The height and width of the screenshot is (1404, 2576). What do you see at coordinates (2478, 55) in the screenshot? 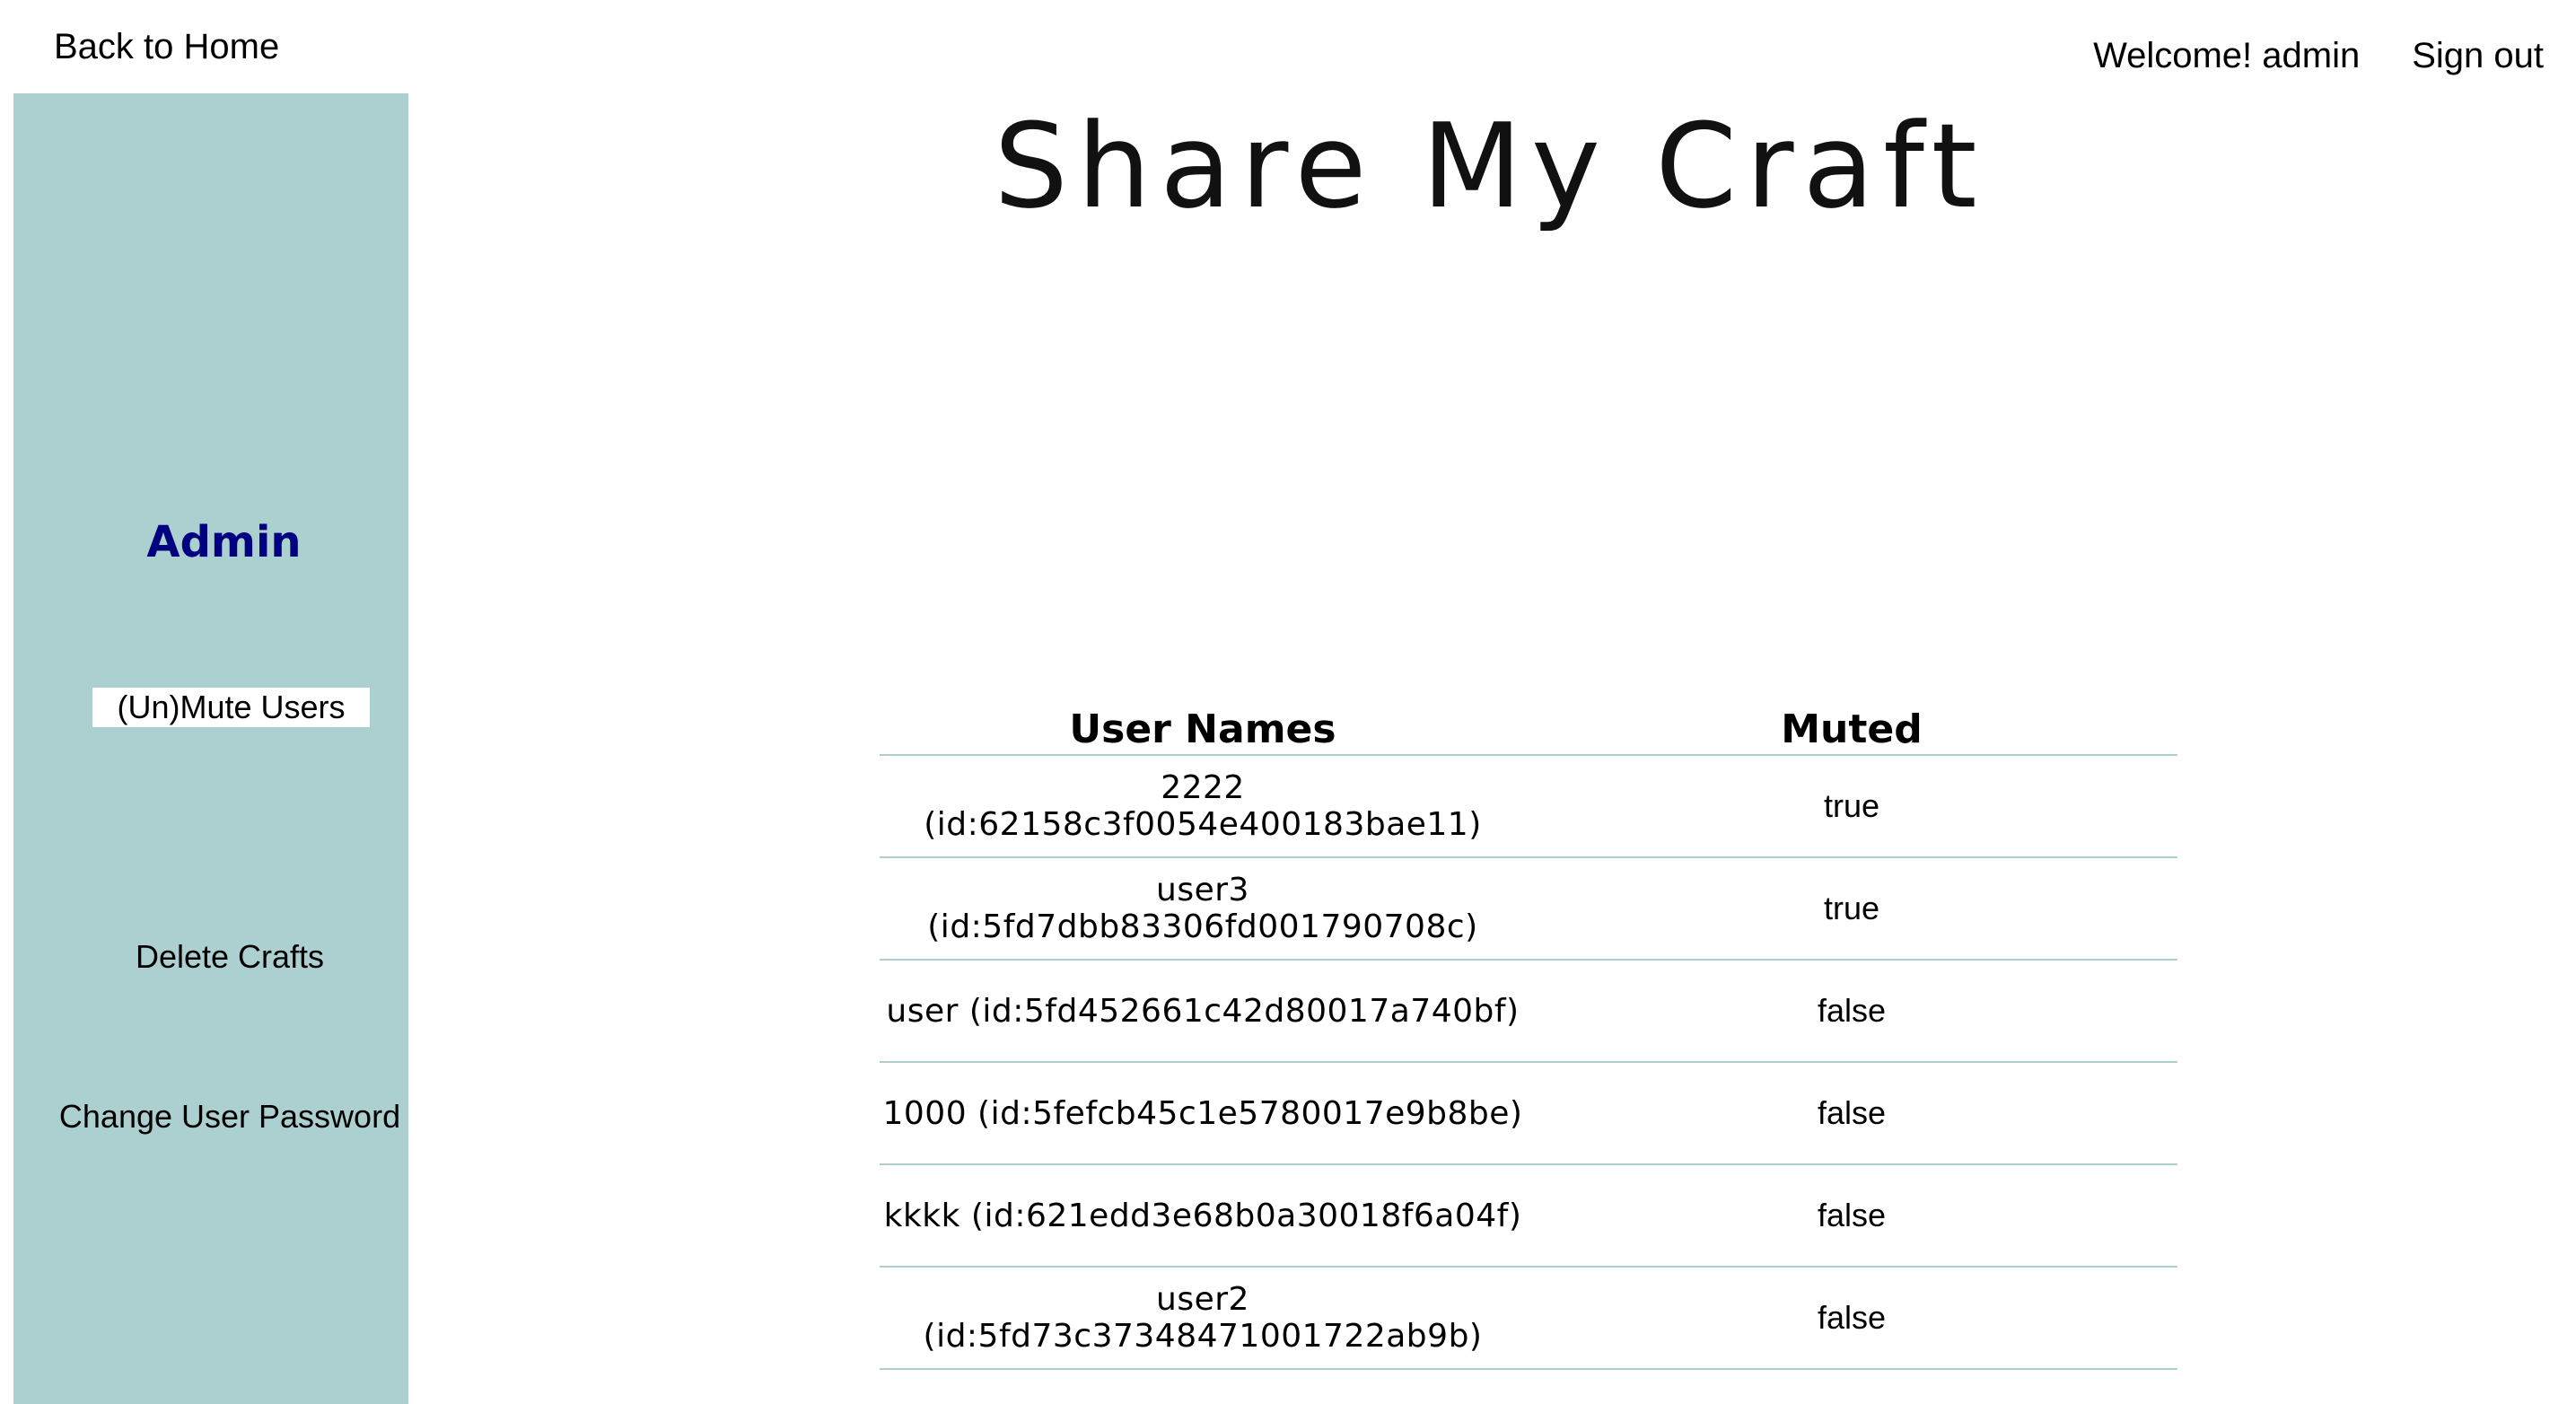
I see `sign-out-link: Sign out` at bounding box center [2478, 55].